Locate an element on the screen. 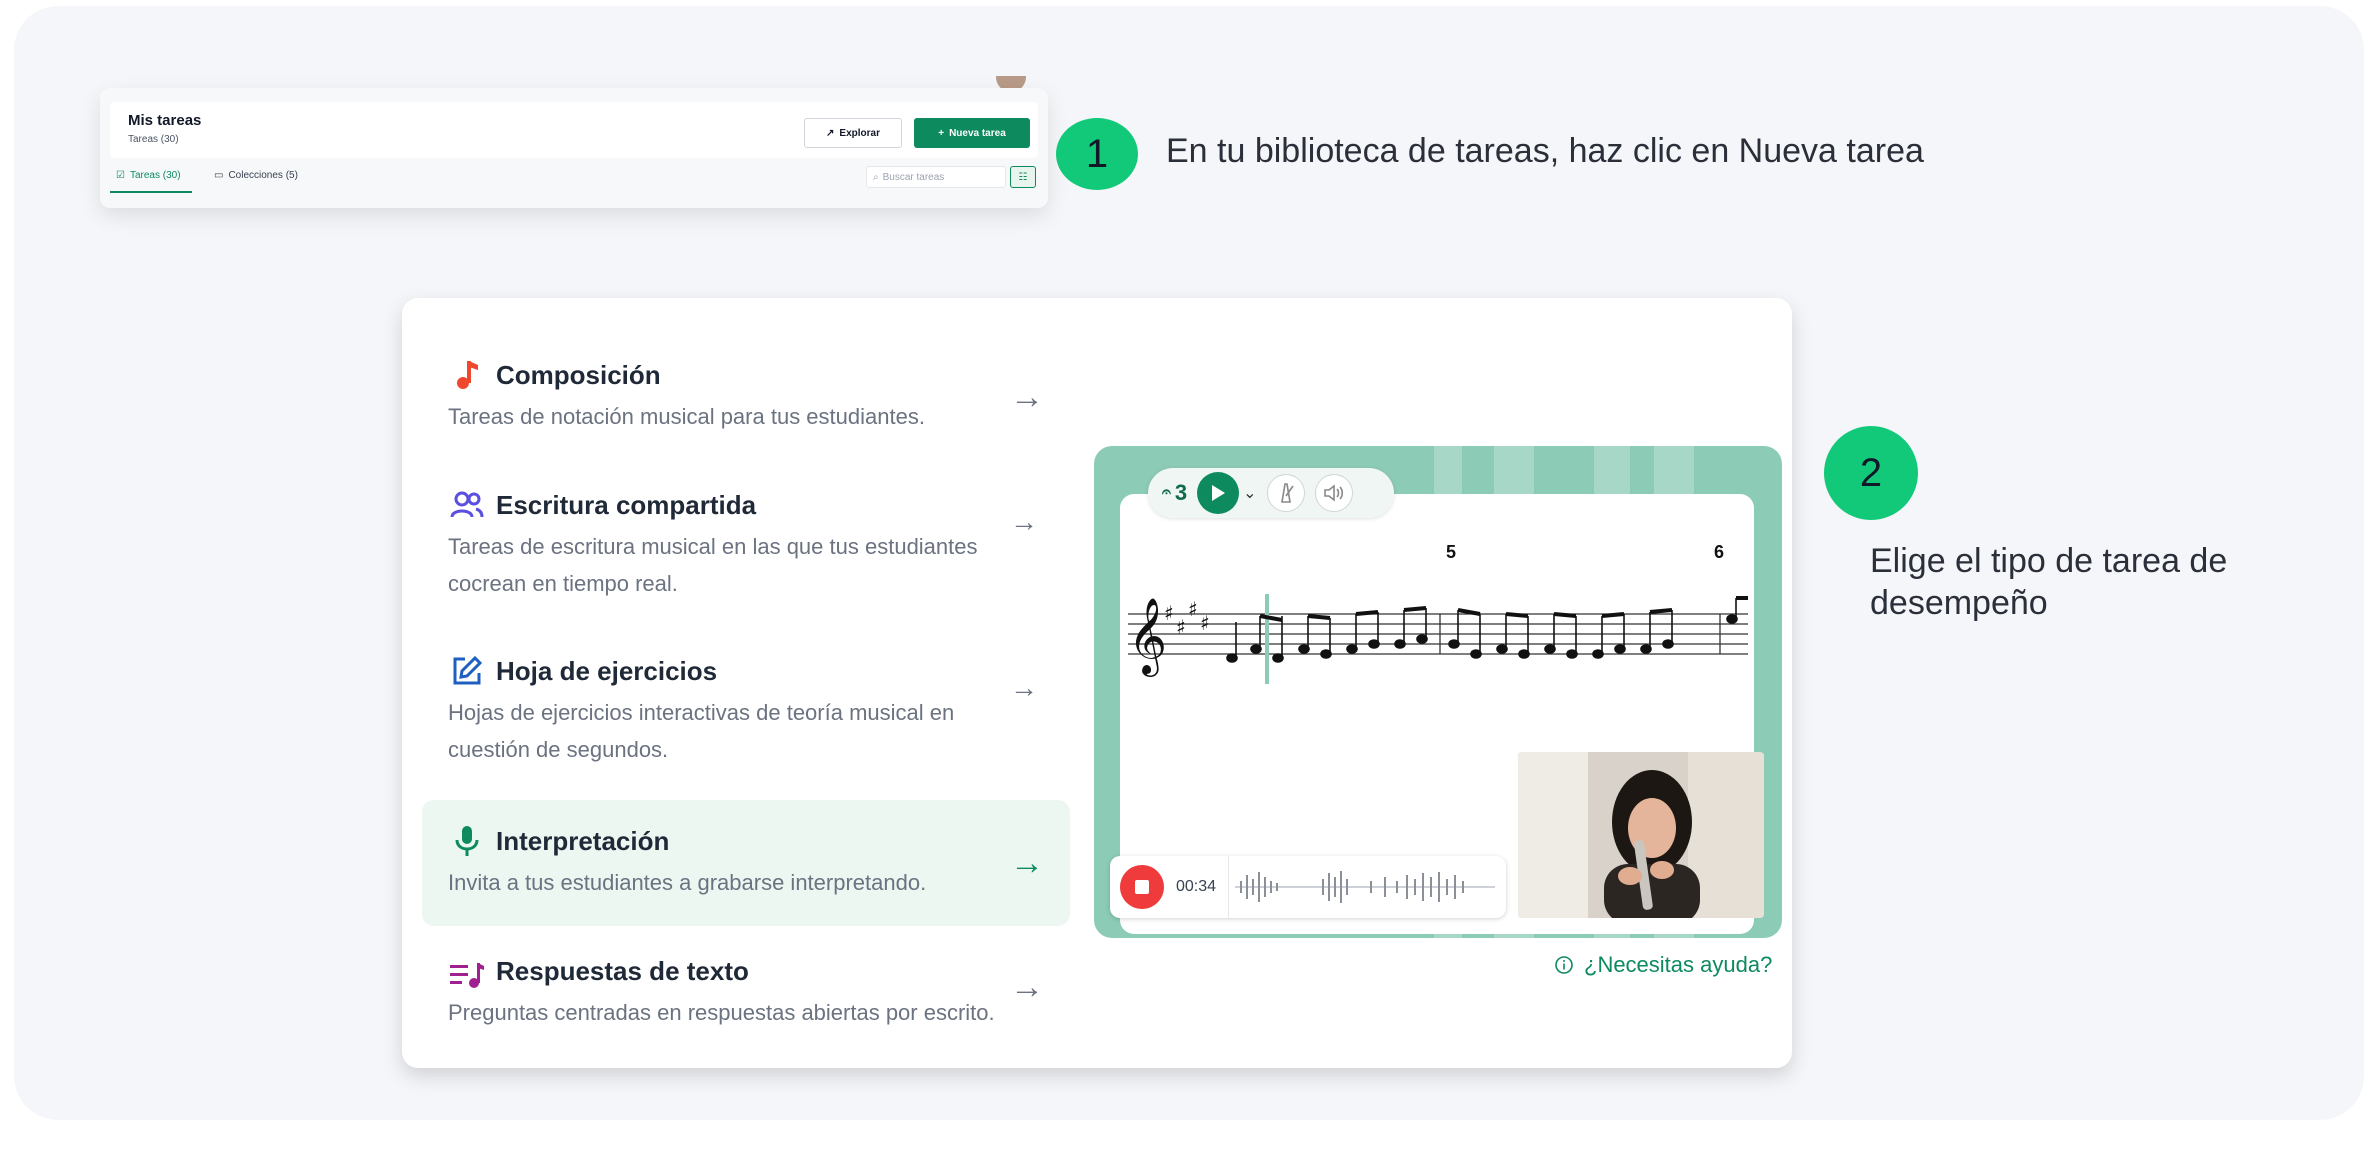  waveform is located at coordinates (1365, 887).